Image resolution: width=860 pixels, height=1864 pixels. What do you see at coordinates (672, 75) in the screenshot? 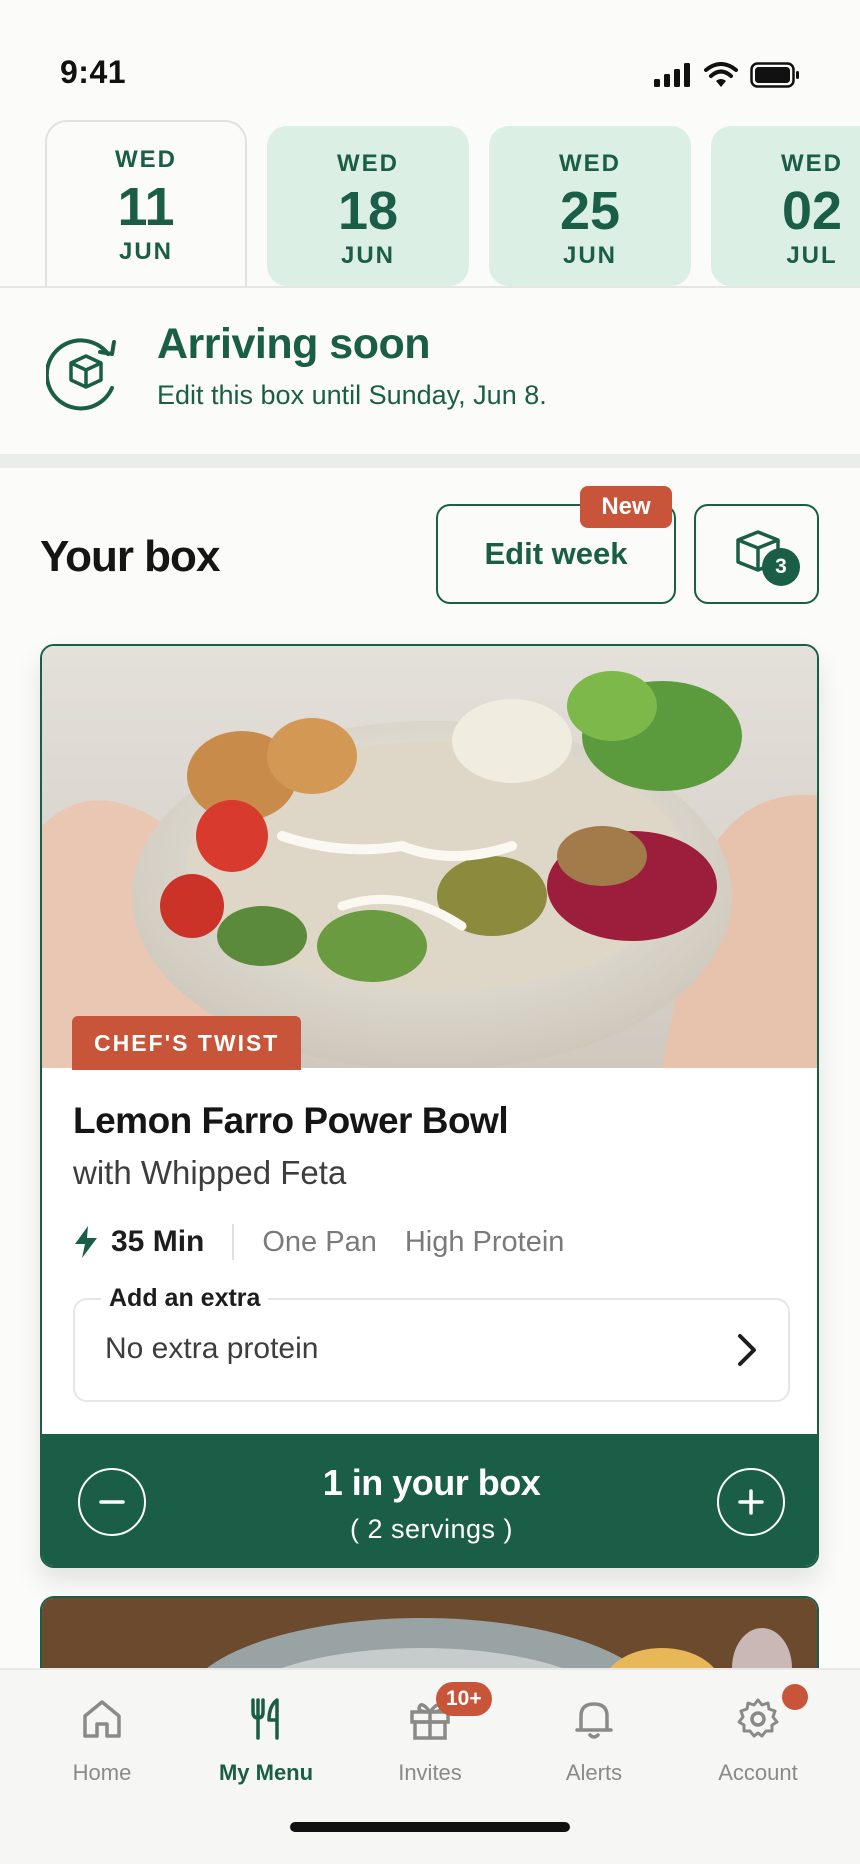
I see `signal-icon` at bounding box center [672, 75].